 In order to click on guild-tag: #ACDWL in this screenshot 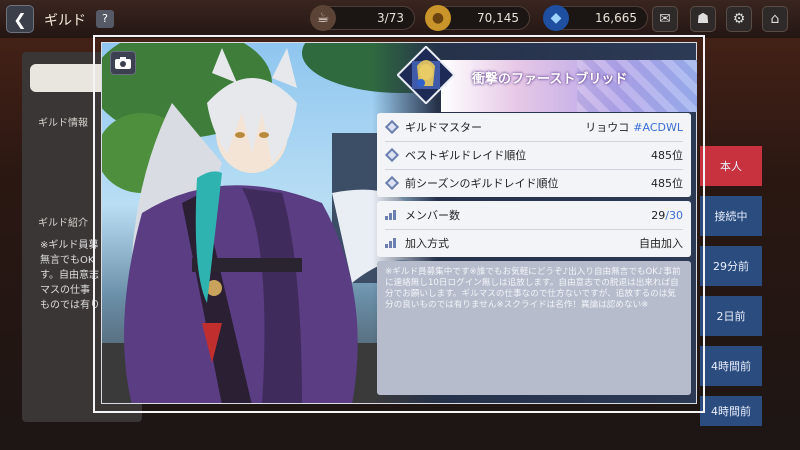, I will do `click(658, 127)`.